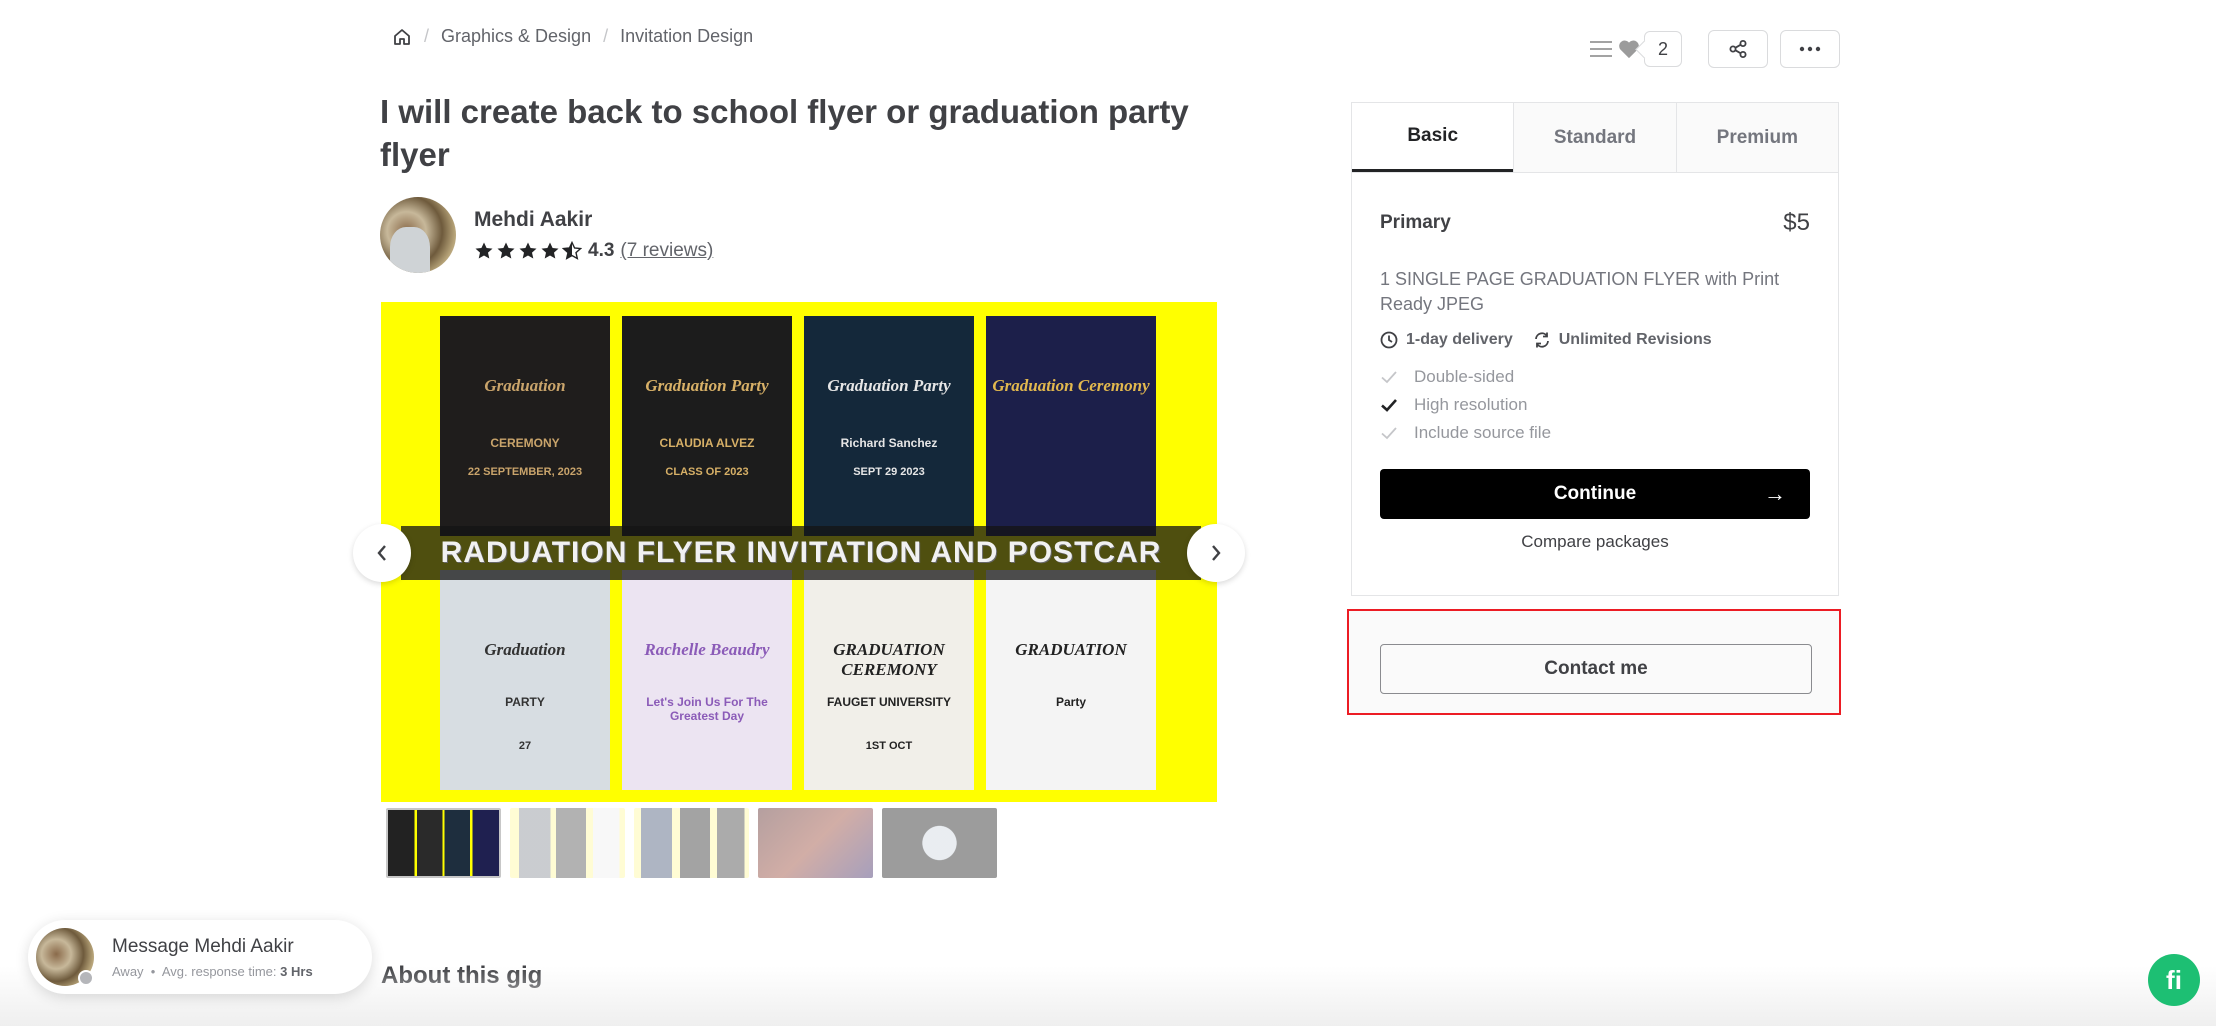 This screenshot has width=2216, height=1026. I want to click on tab-basic: Basic, so click(1433, 137).